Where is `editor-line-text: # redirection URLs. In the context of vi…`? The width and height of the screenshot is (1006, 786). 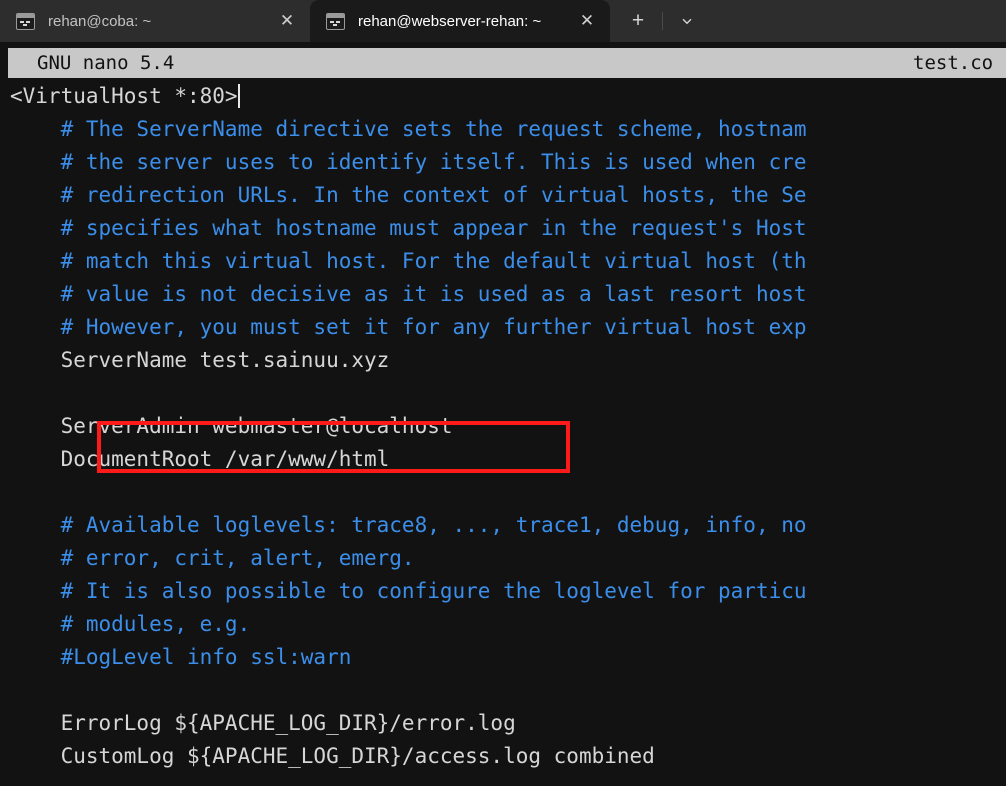
editor-line-text: # redirection URLs. In the context of vi… is located at coordinates (408, 195).